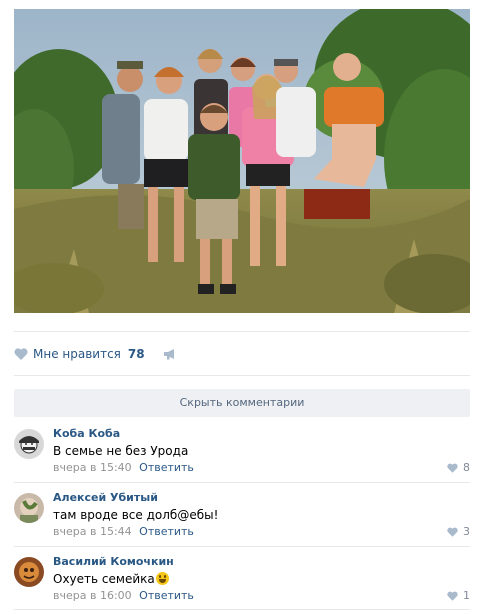 The image size is (488, 615). Describe the element at coordinates (86, 433) in the screenshot. I see `comment-author: Коба Коба` at that location.